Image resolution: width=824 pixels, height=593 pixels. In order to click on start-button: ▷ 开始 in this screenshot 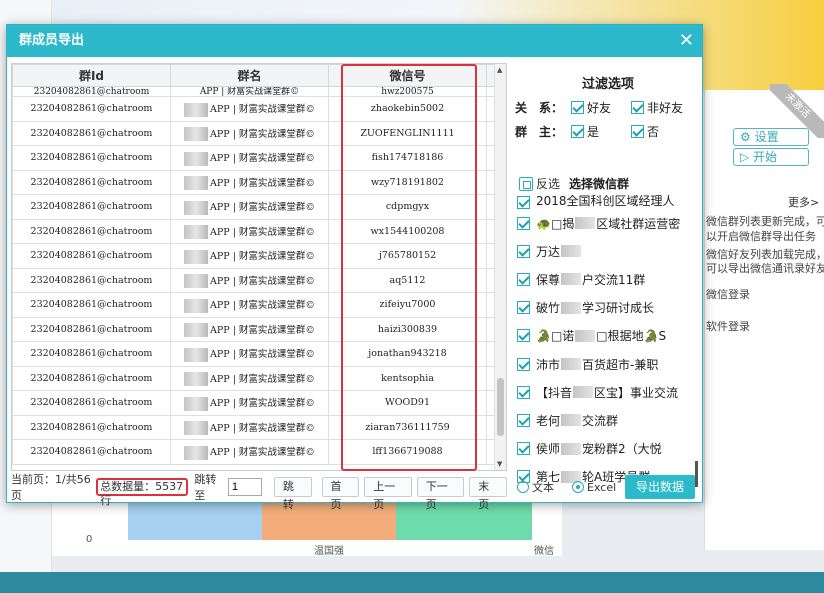, I will do `click(771, 157)`.